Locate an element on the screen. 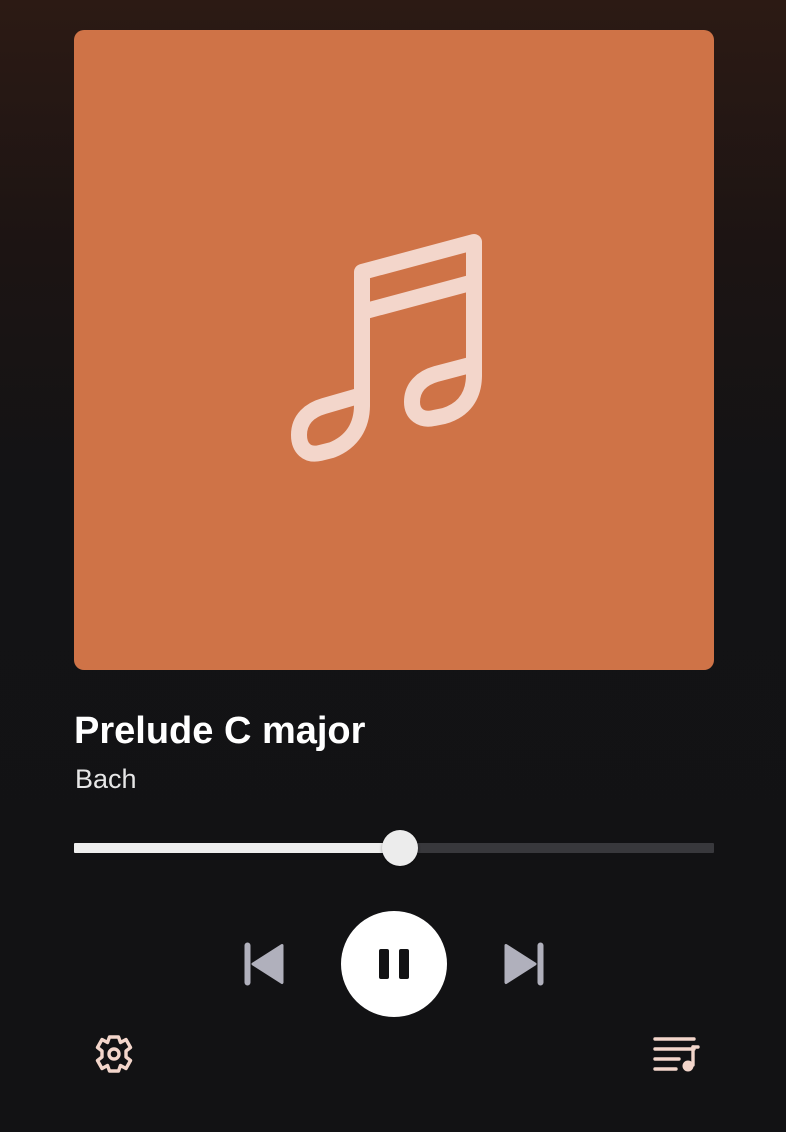 Image resolution: width=786 pixels, height=1132 pixels. queue-button is located at coordinates (676, 1054).